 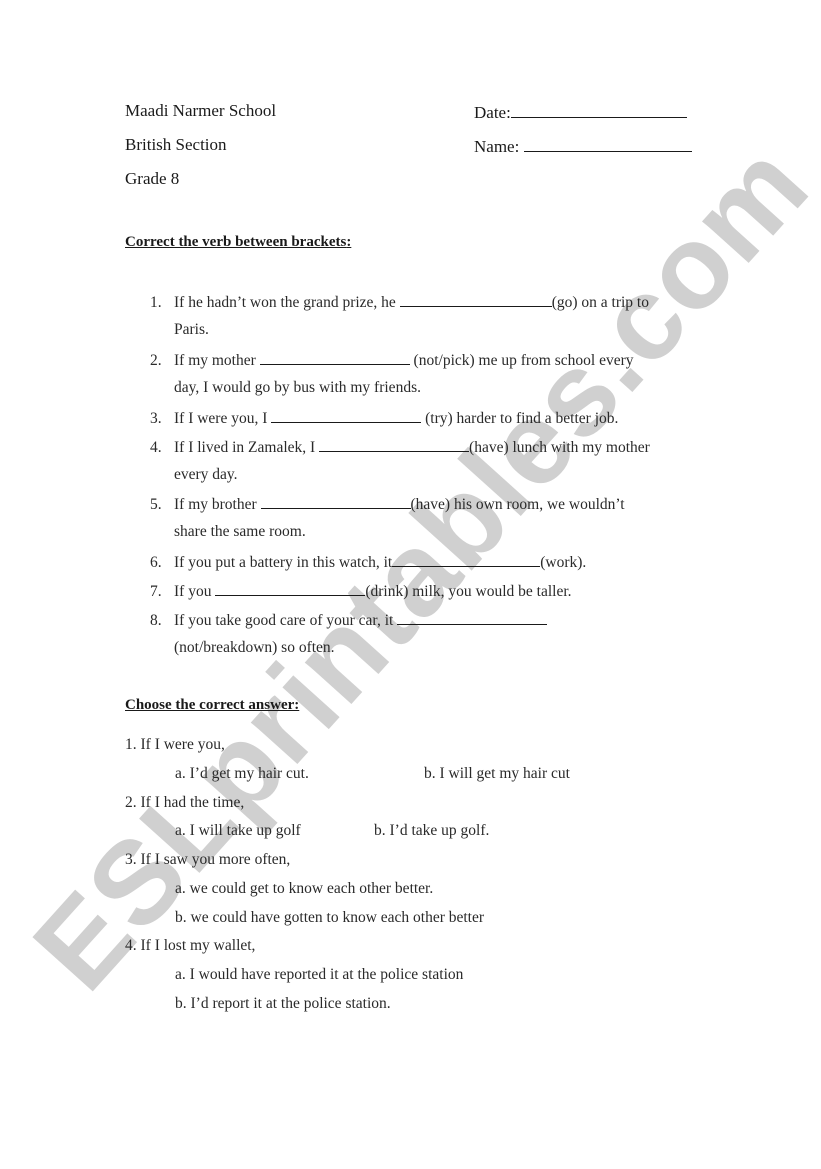 I want to click on item-text: If I were you, I, so click(x=223, y=418).